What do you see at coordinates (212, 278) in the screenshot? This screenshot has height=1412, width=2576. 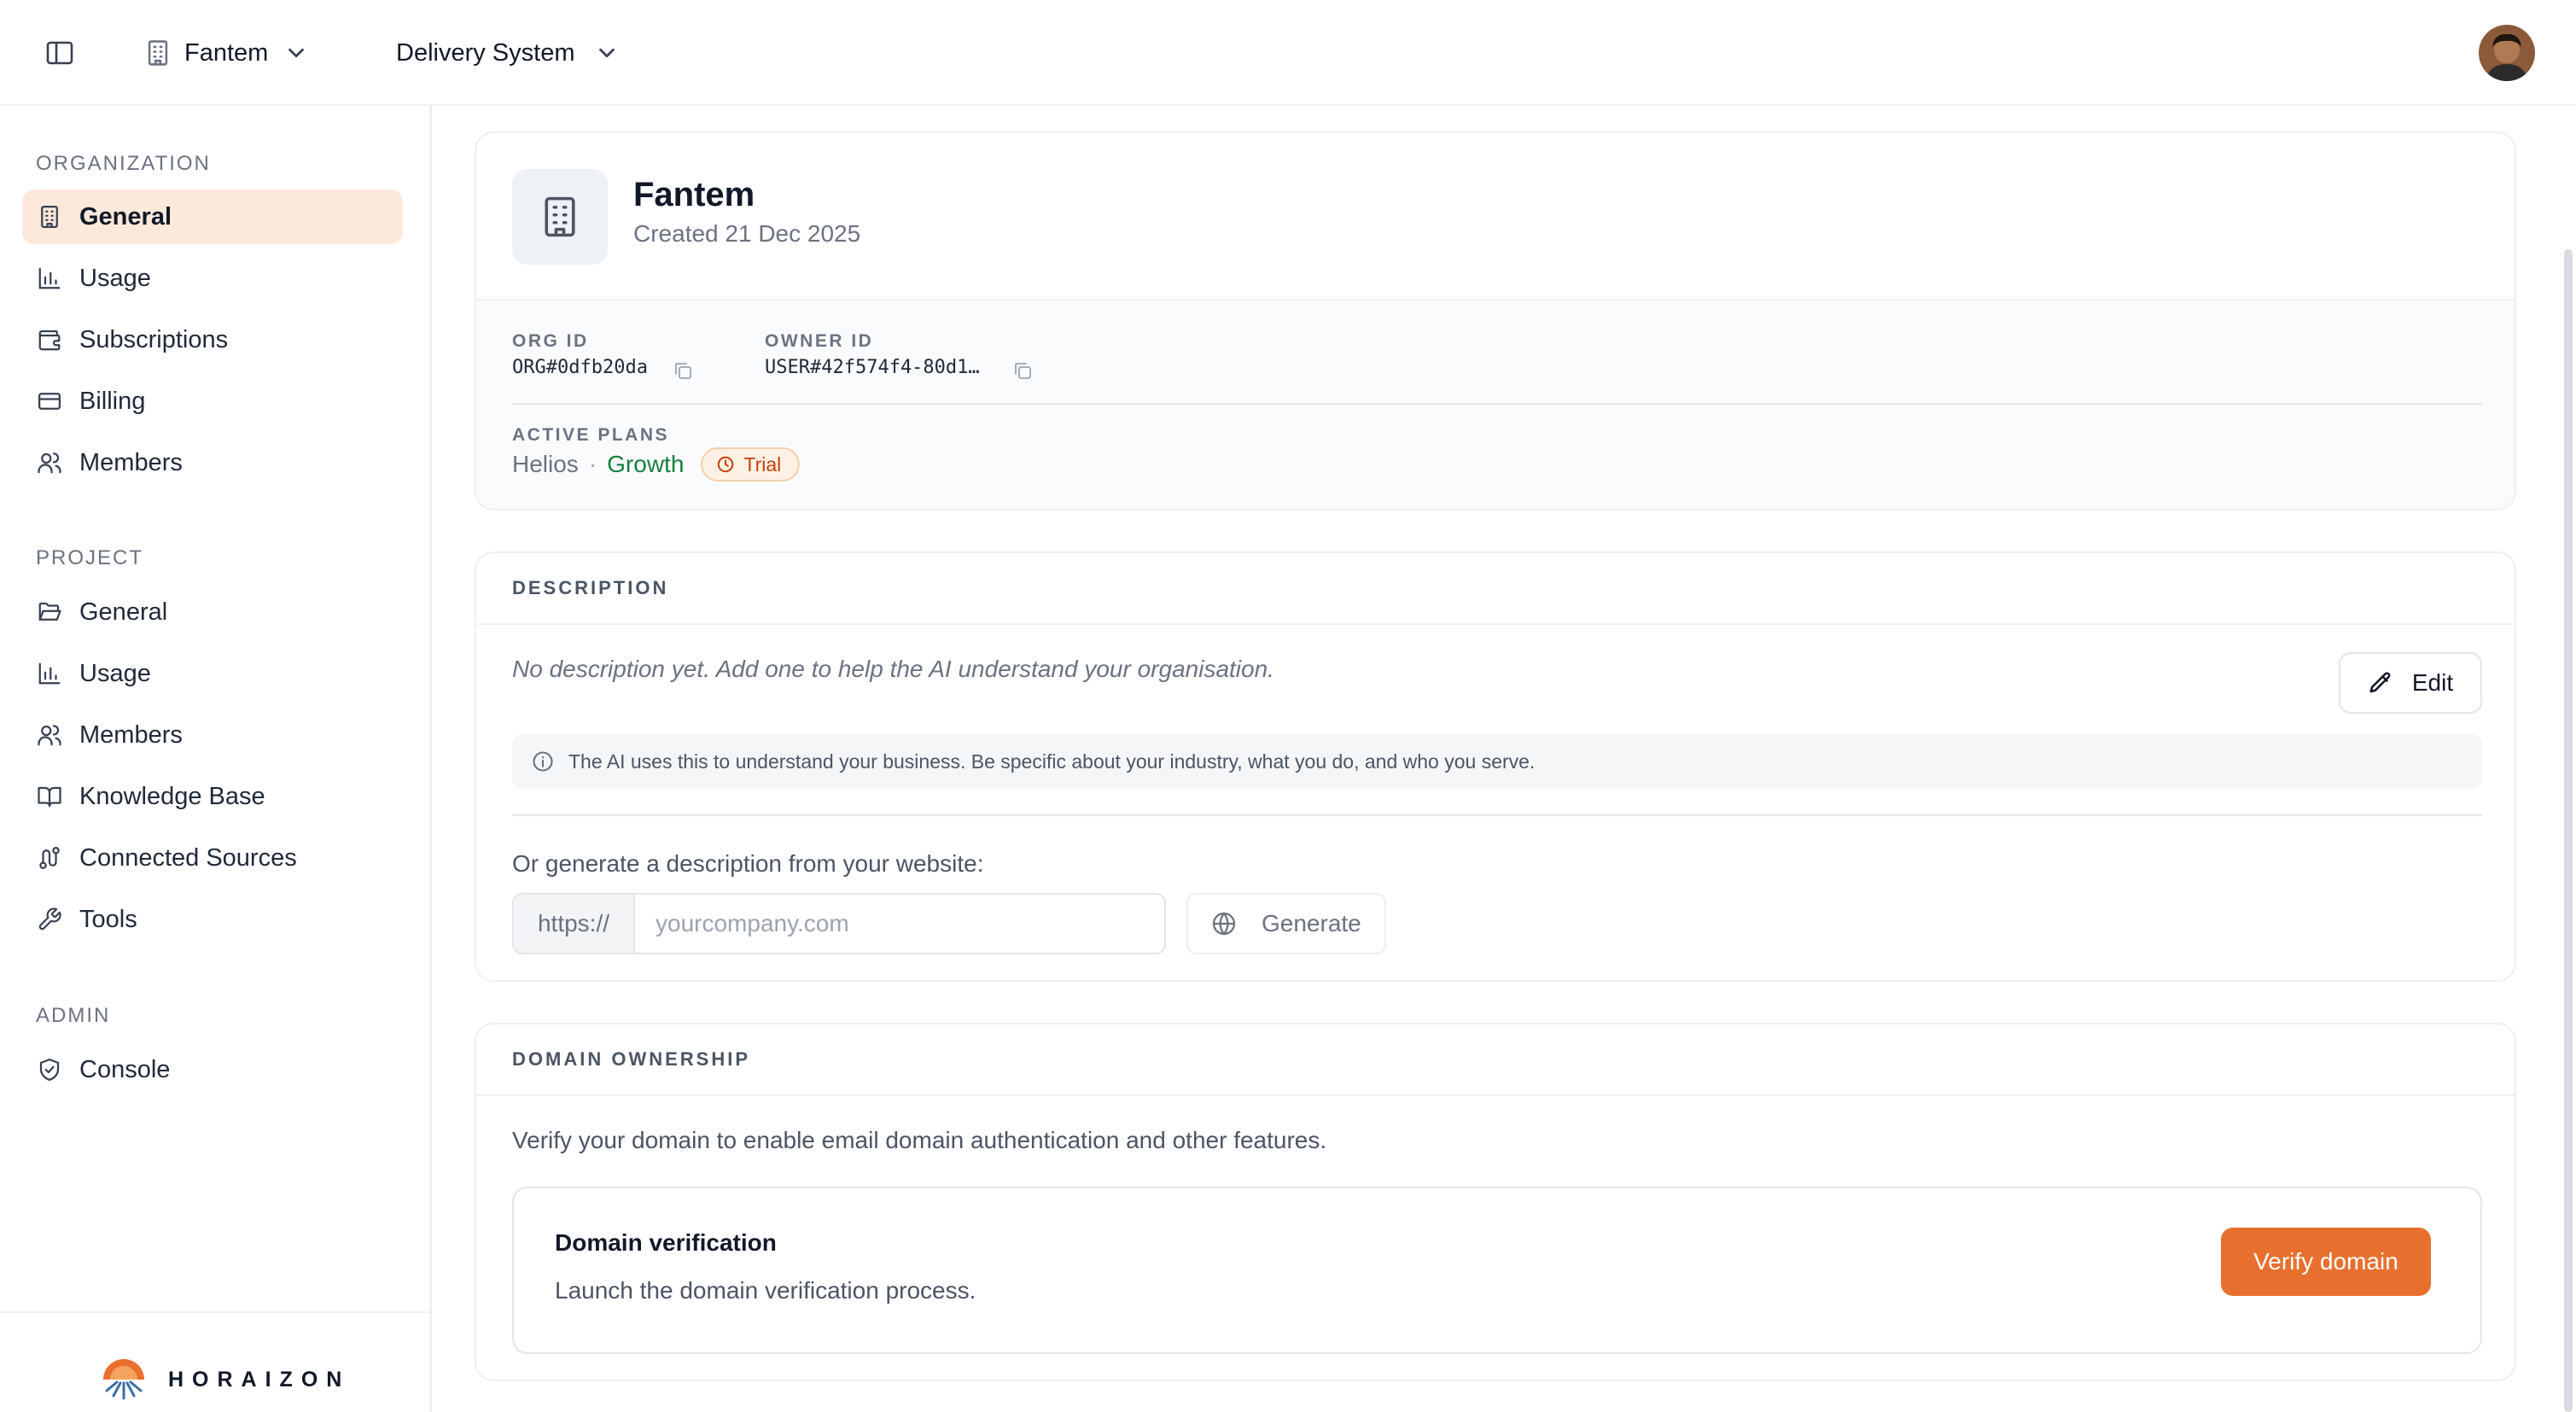 I see `sidebar-item-org-usage: Usage` at bounding box center [212, 278].